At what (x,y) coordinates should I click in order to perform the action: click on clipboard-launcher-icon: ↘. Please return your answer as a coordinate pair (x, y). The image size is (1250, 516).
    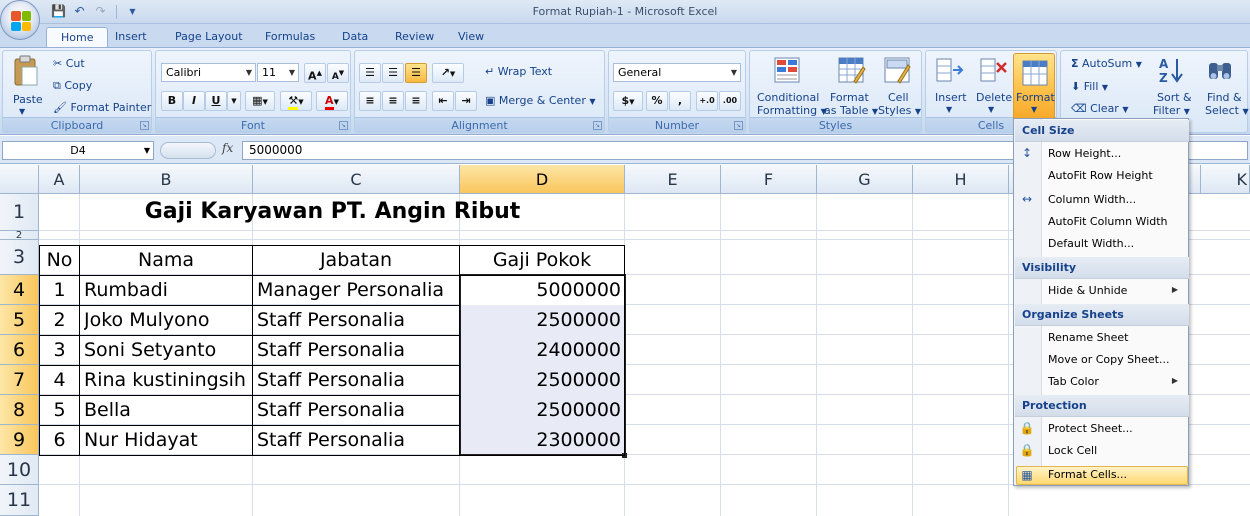
    Looking at the image, I should click on (144, 125).